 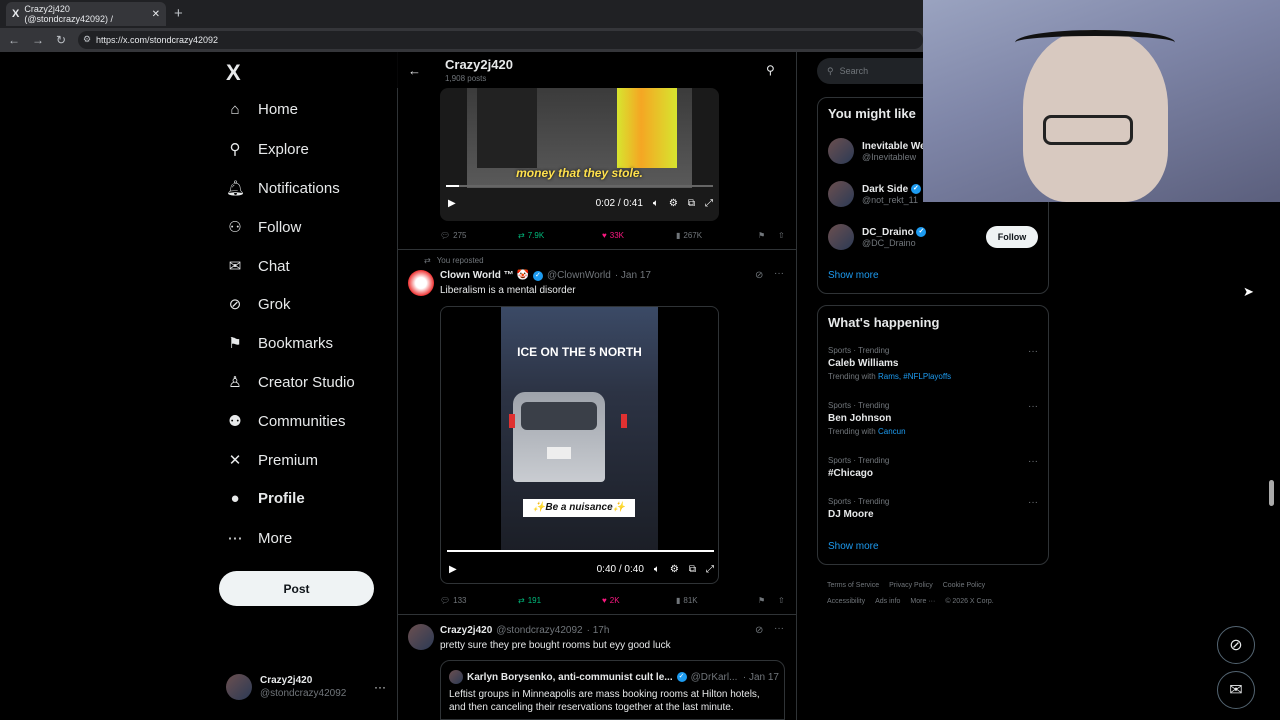 What do you see at coordinates (460, 260) in the screenshot?
I see `repost-note: You reposted` at bounding box center [460, 260].